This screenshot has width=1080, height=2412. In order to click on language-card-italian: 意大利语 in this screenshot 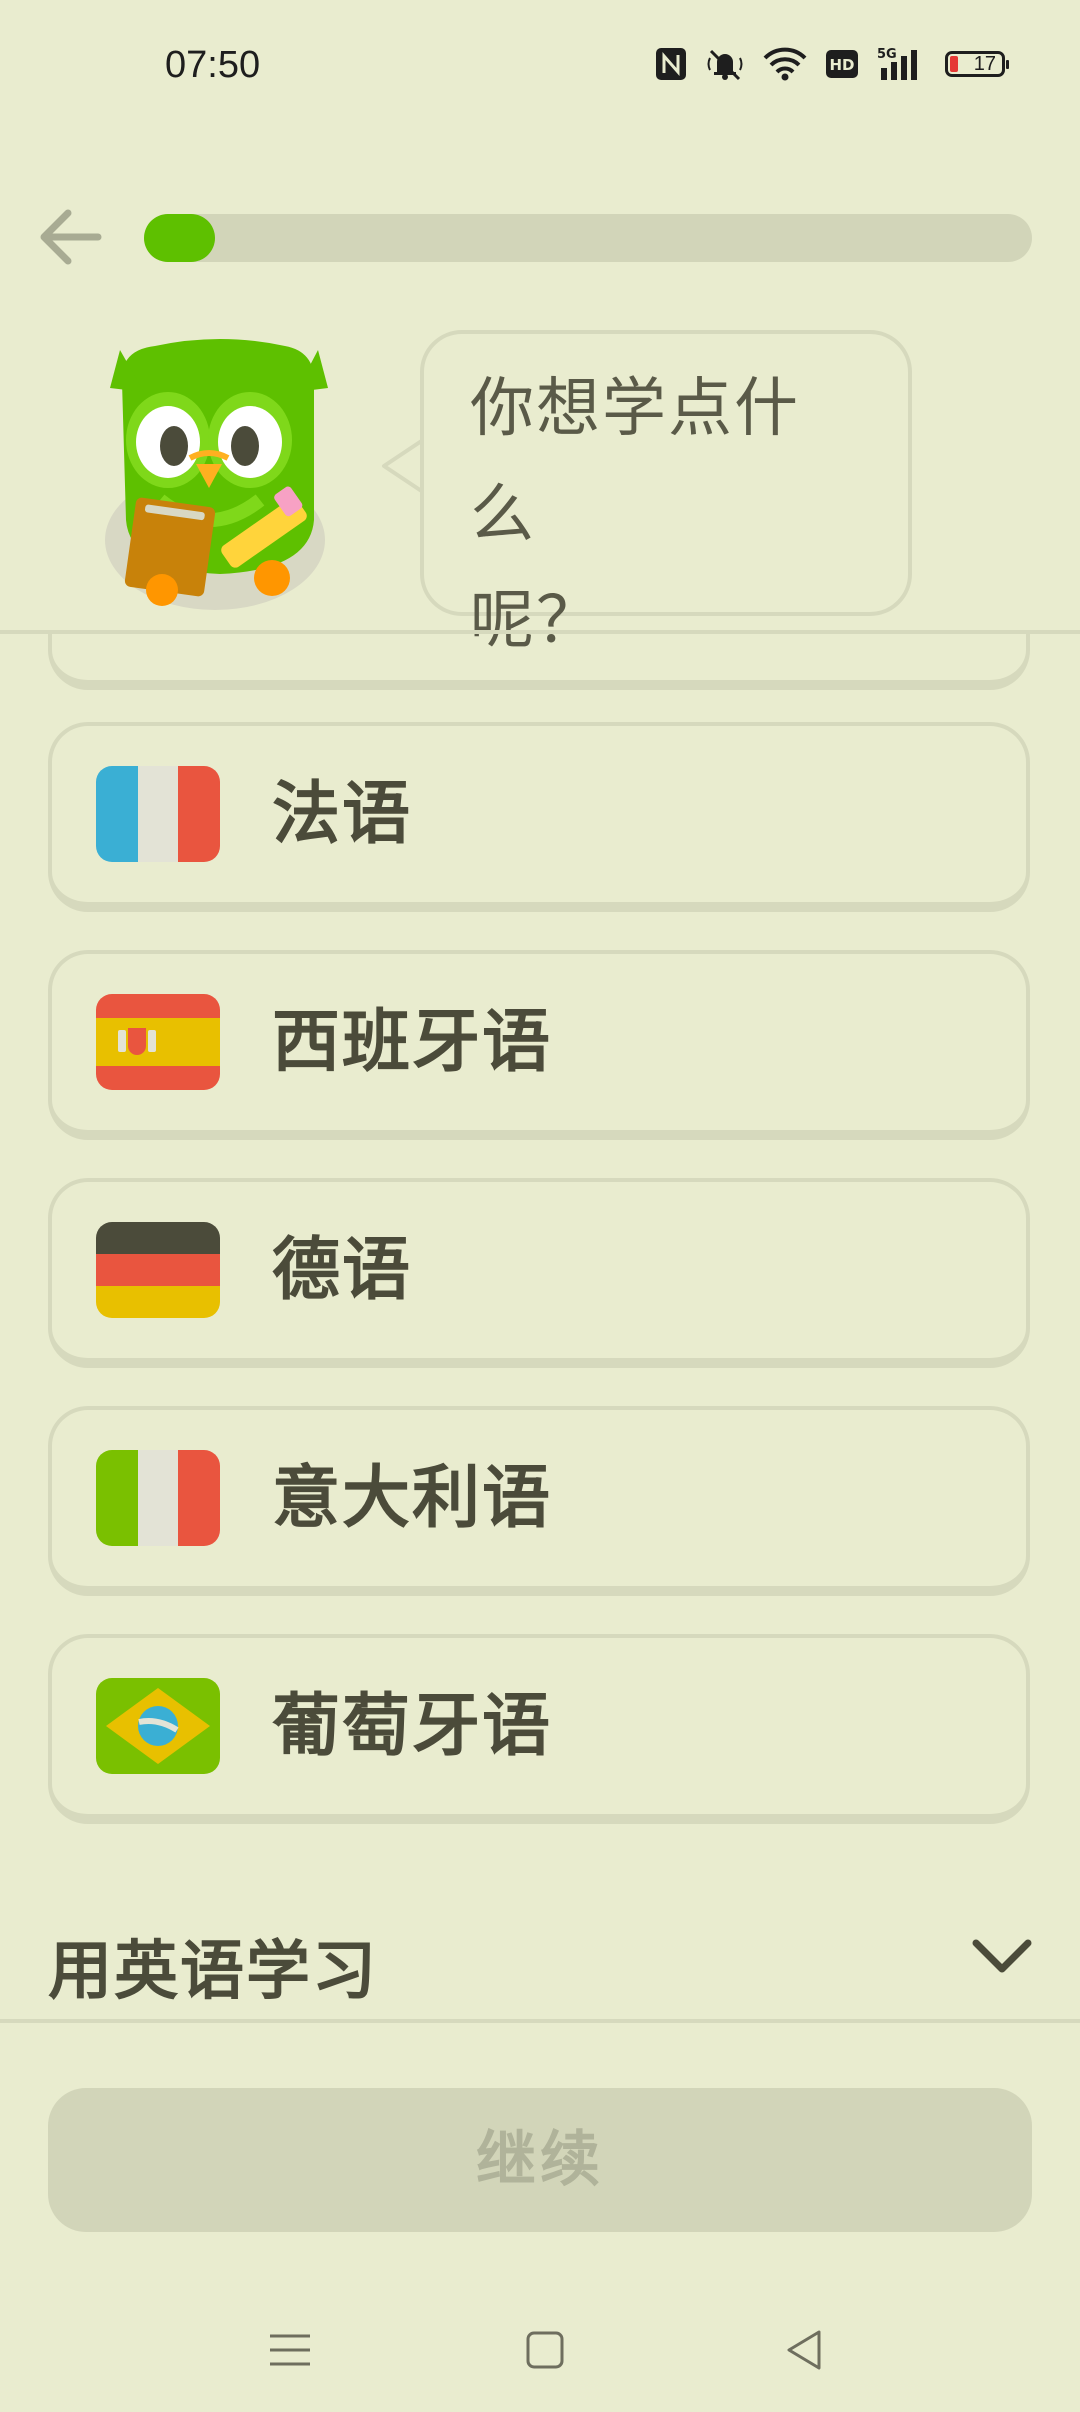, I will do `click(539, 1501)`.